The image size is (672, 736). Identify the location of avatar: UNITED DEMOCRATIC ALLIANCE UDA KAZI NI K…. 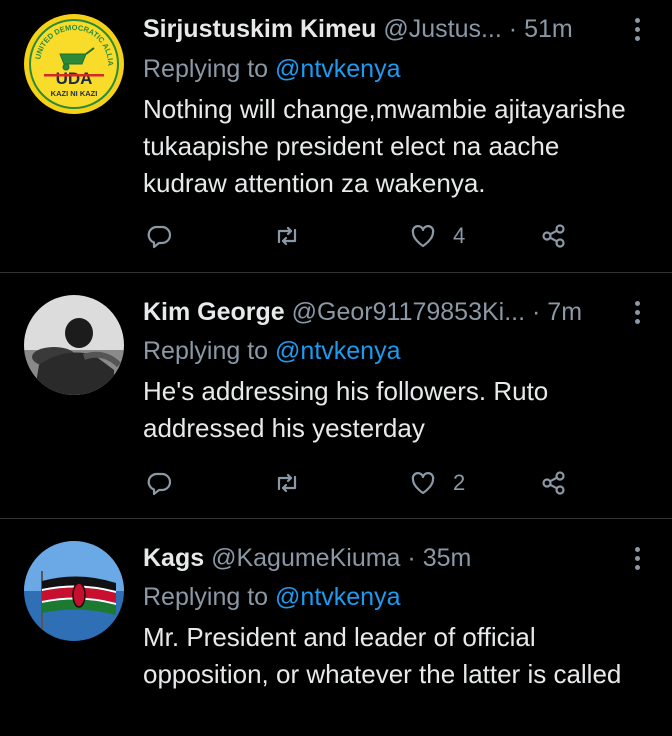
(74, 64).